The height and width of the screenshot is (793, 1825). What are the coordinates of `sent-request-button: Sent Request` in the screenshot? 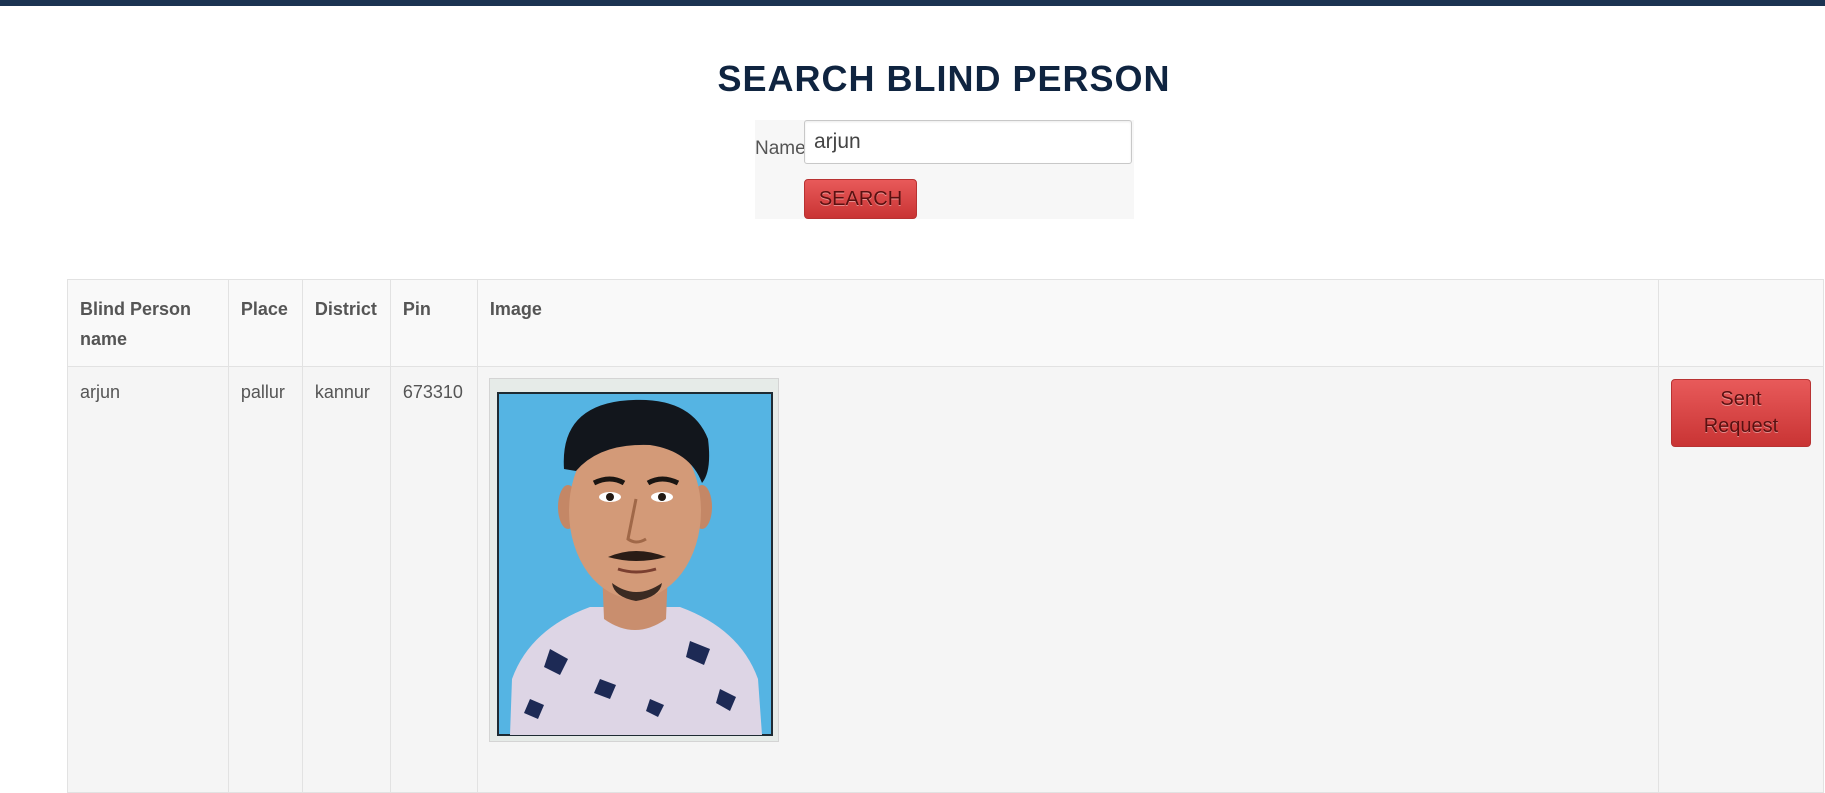 It's located at (1740, 413).